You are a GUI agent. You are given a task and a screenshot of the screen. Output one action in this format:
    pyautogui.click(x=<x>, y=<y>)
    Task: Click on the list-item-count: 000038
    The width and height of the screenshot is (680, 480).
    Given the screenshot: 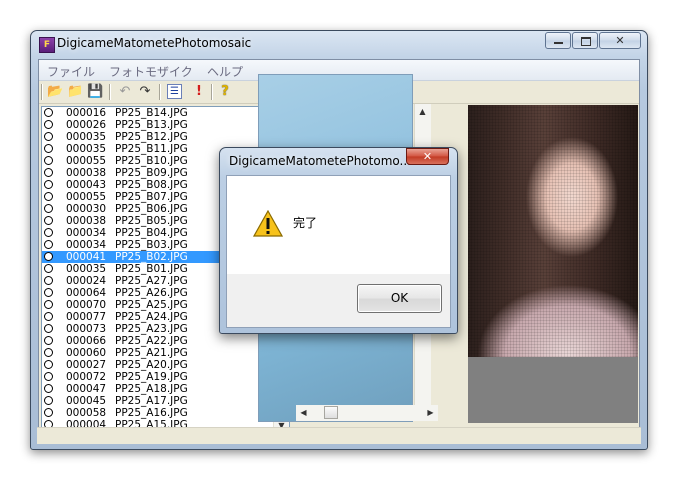 What is the action you would take?
    pyautogui.click(x=86, y=221)
    